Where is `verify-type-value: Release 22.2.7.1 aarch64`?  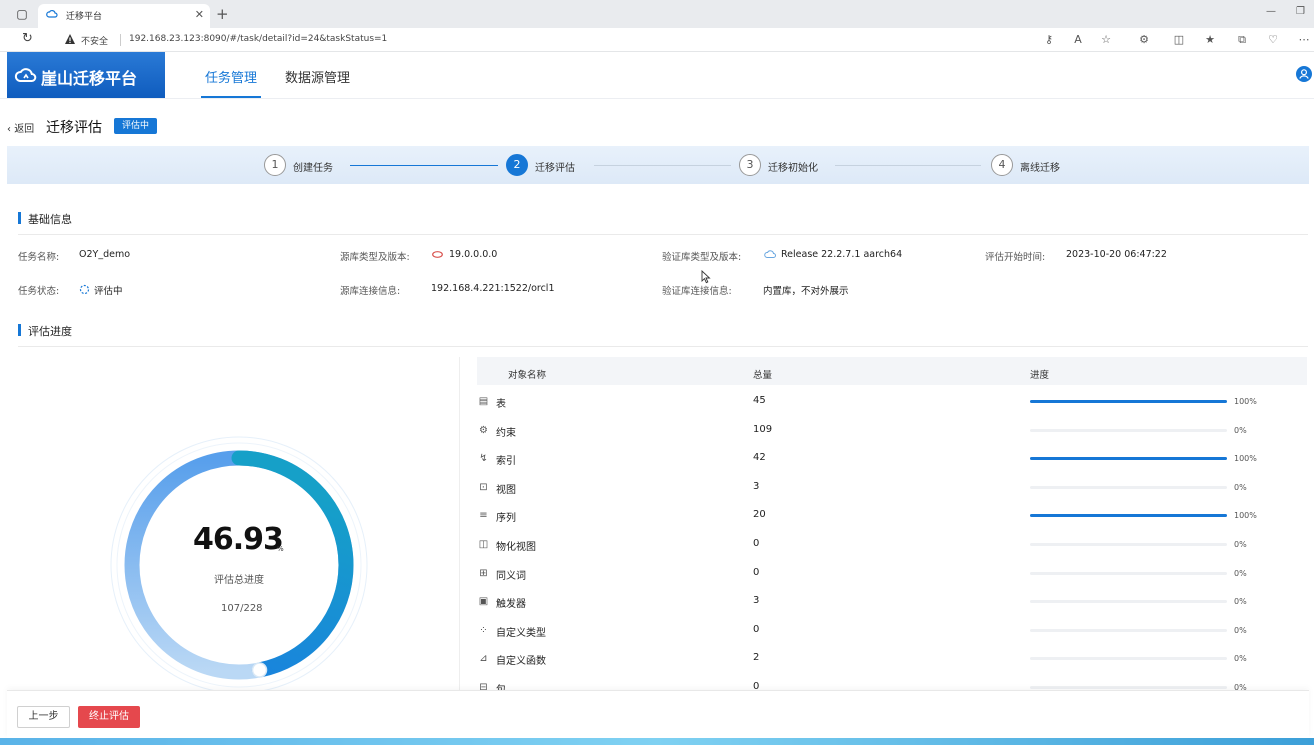 verify-type-value: Release 22.2.7.1 aarch64 is located at coordinates (842, 254).